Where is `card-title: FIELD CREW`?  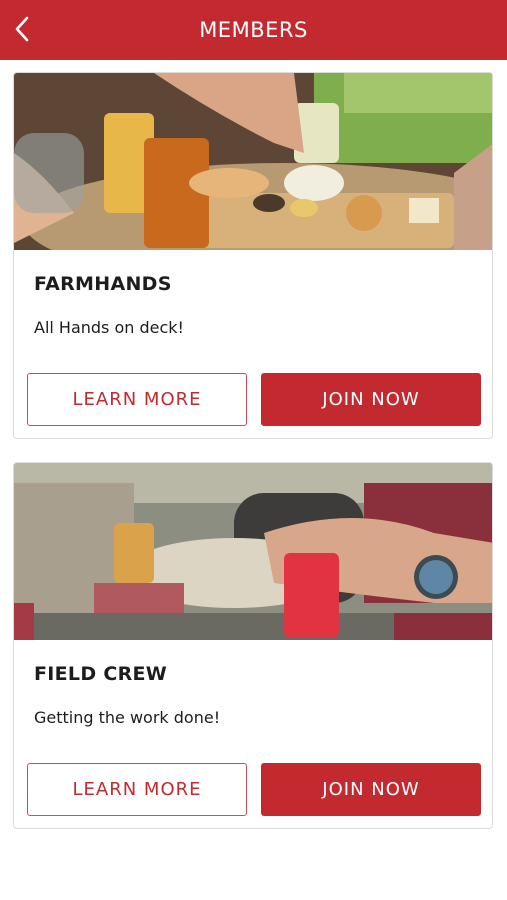 card-title: FIELD CREW is located at coordinates (101, 674).